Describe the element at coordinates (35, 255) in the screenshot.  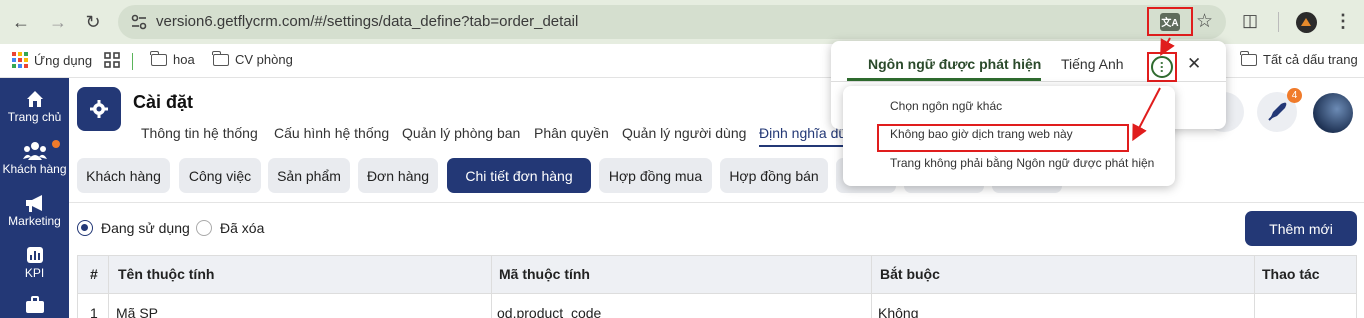
I see `chart-icon` at that location.